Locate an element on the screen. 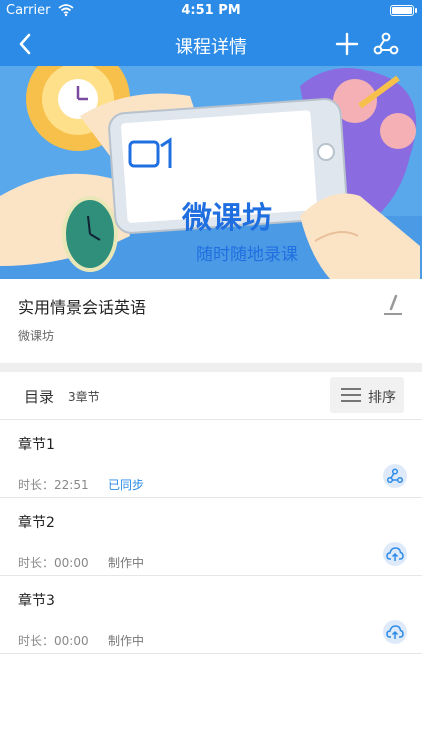  chapter-row: 章节1 时长：22:51 已同步 is located at coordinates (211, 459).